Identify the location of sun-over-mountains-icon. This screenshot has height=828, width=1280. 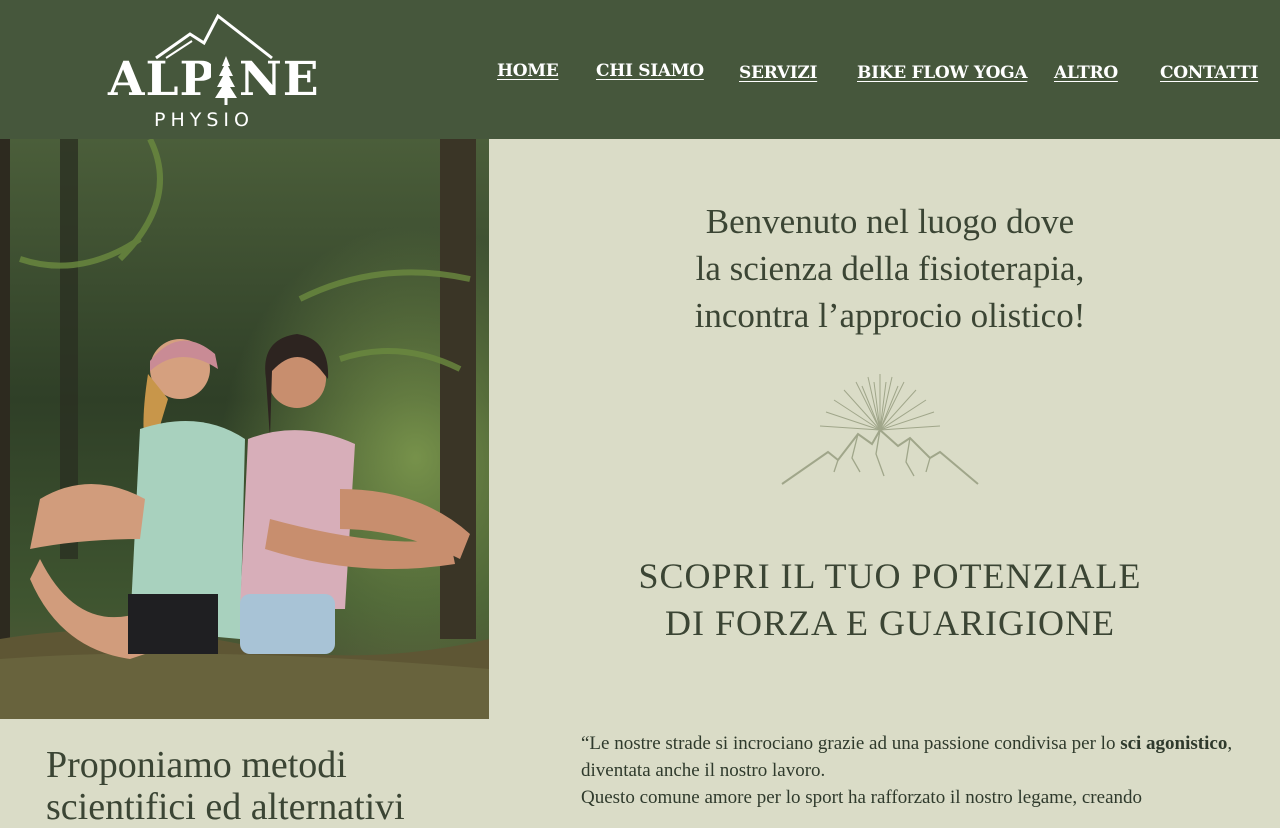
(880, 432).